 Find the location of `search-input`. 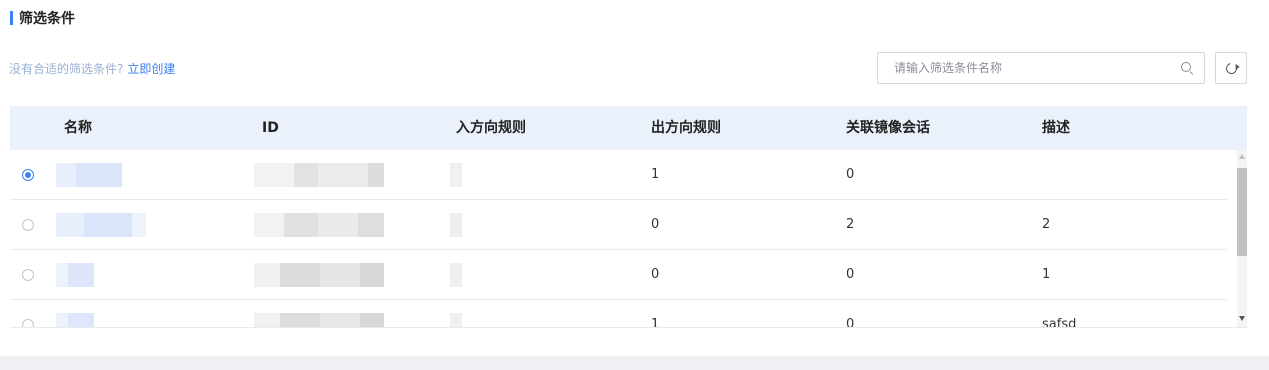

search-input is located at coordinates (1037, 68).